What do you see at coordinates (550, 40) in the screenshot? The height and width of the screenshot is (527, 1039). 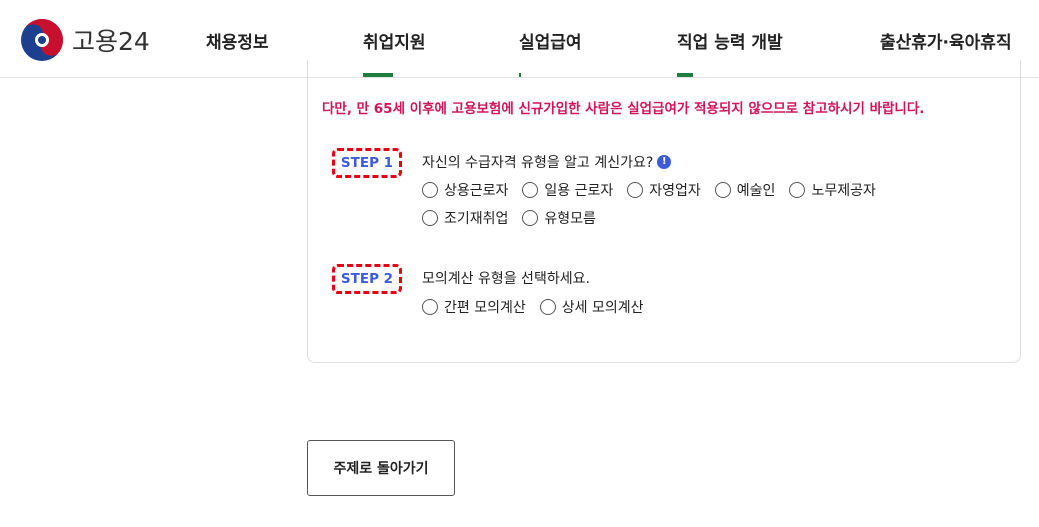 I see `nav-item-unemployment-benefit: 실업급여` at bounding box center [550, 40].